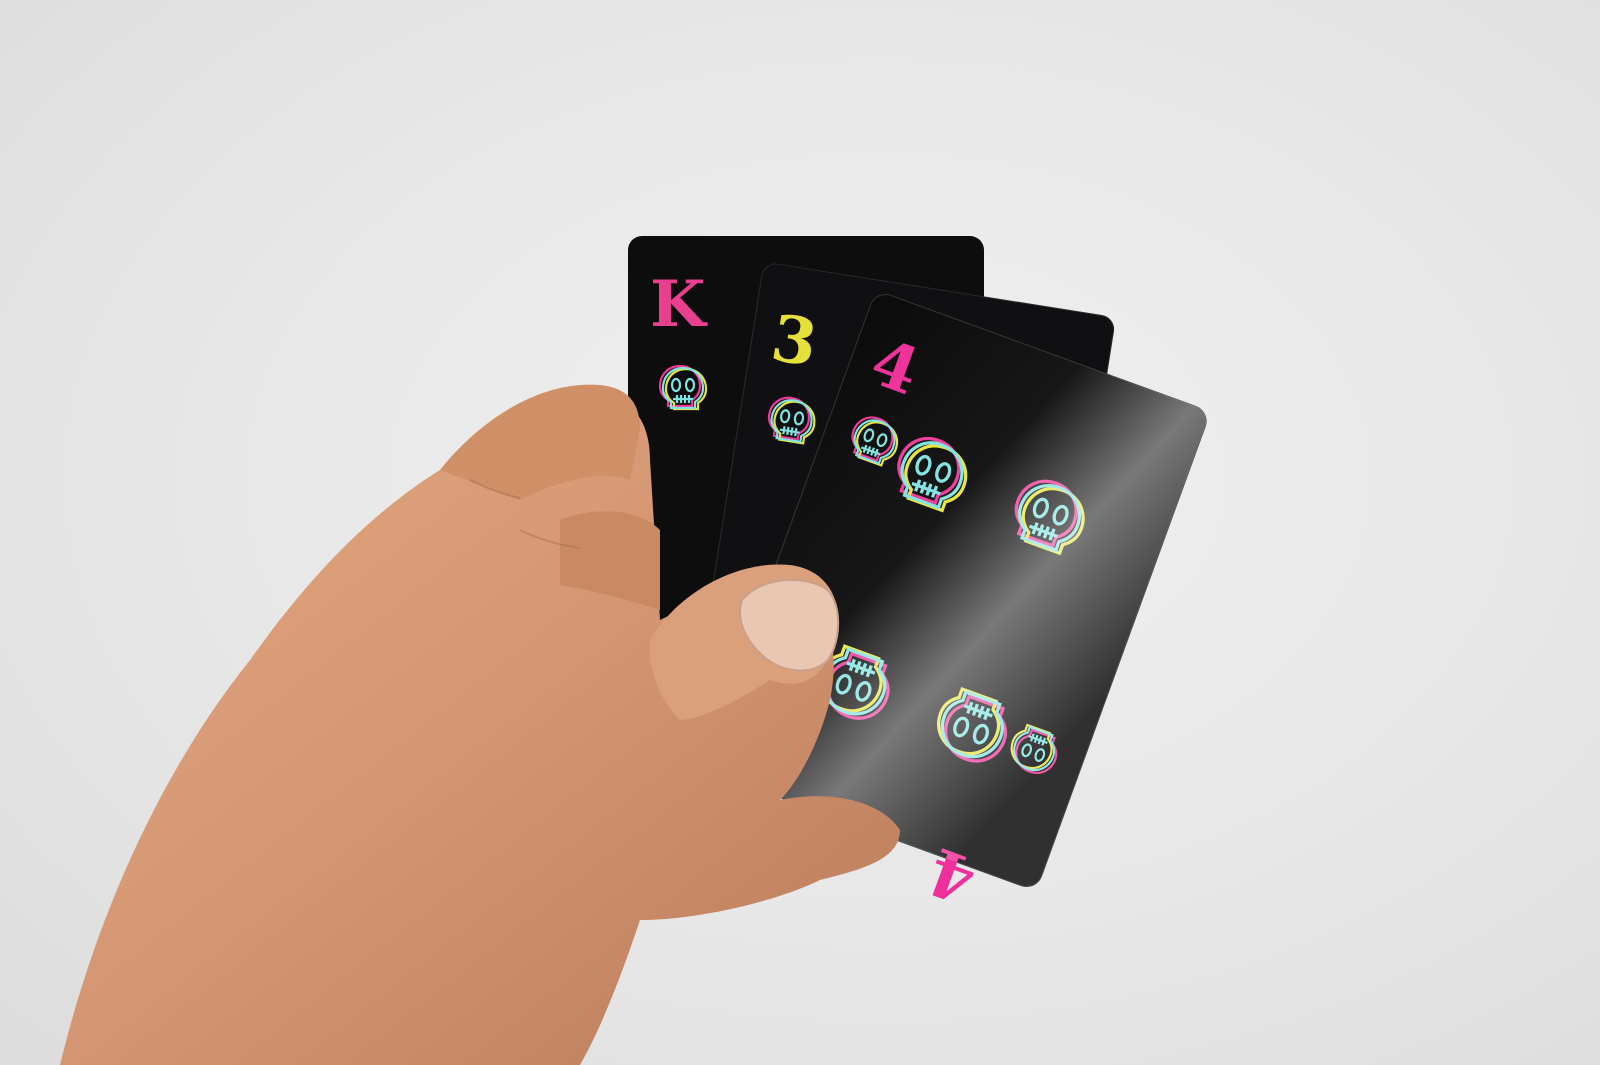 This screenshot has height=1065, width=1600. I want to click on card-back-rank: K, so click(679, 304).